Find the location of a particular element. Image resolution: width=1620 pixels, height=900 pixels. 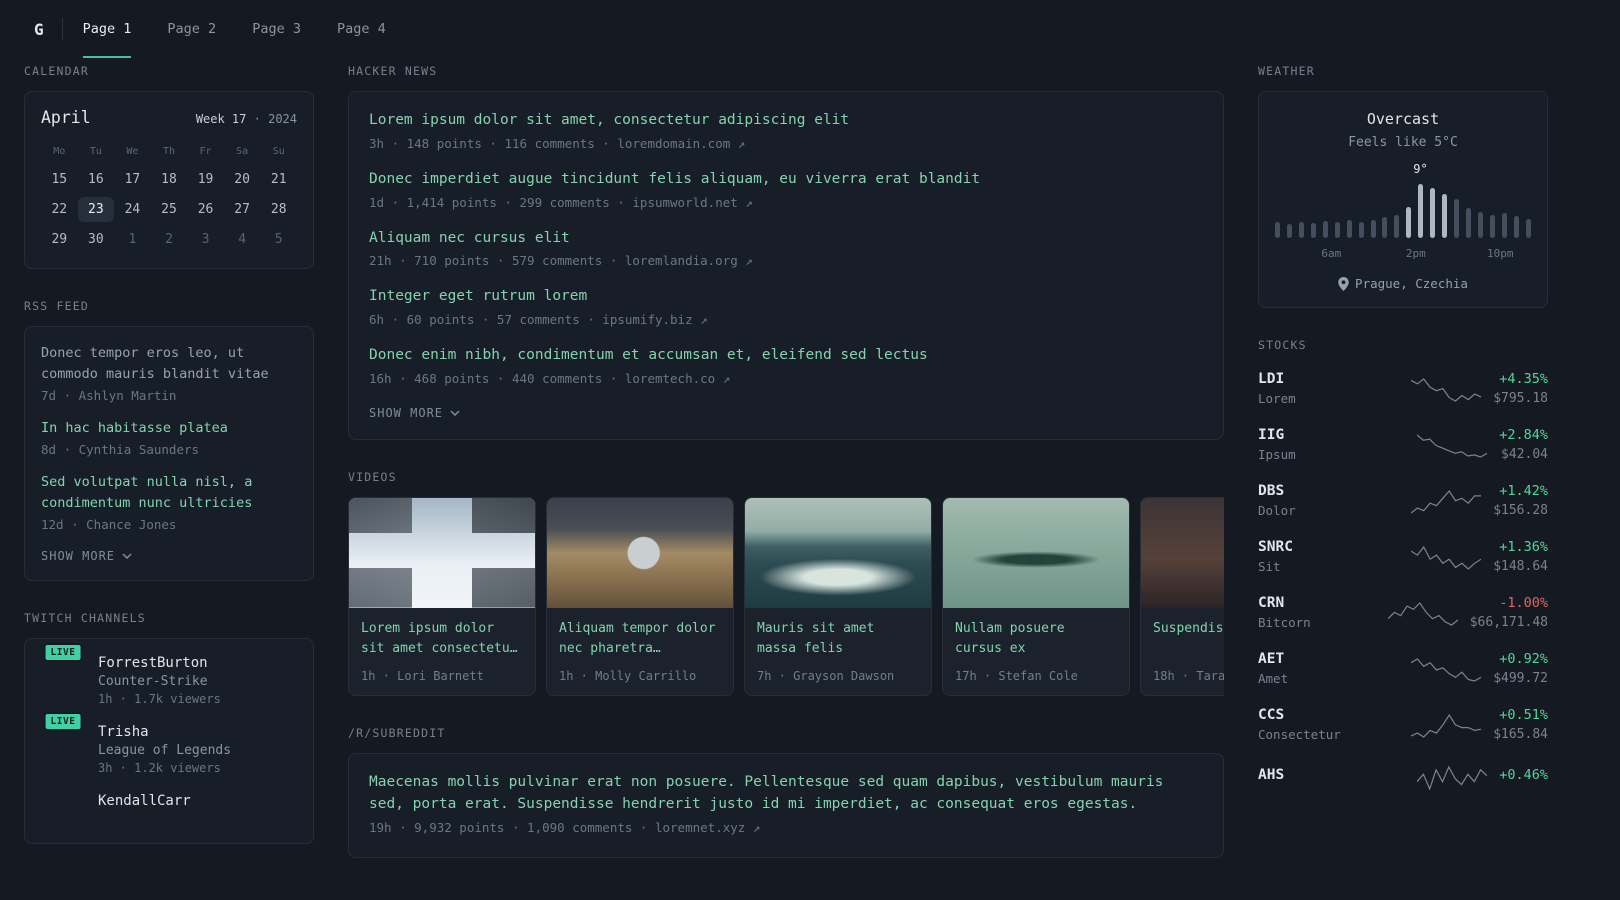

rss-item-meta: 12d · Chance Jones is located at coordinates (109, 524).